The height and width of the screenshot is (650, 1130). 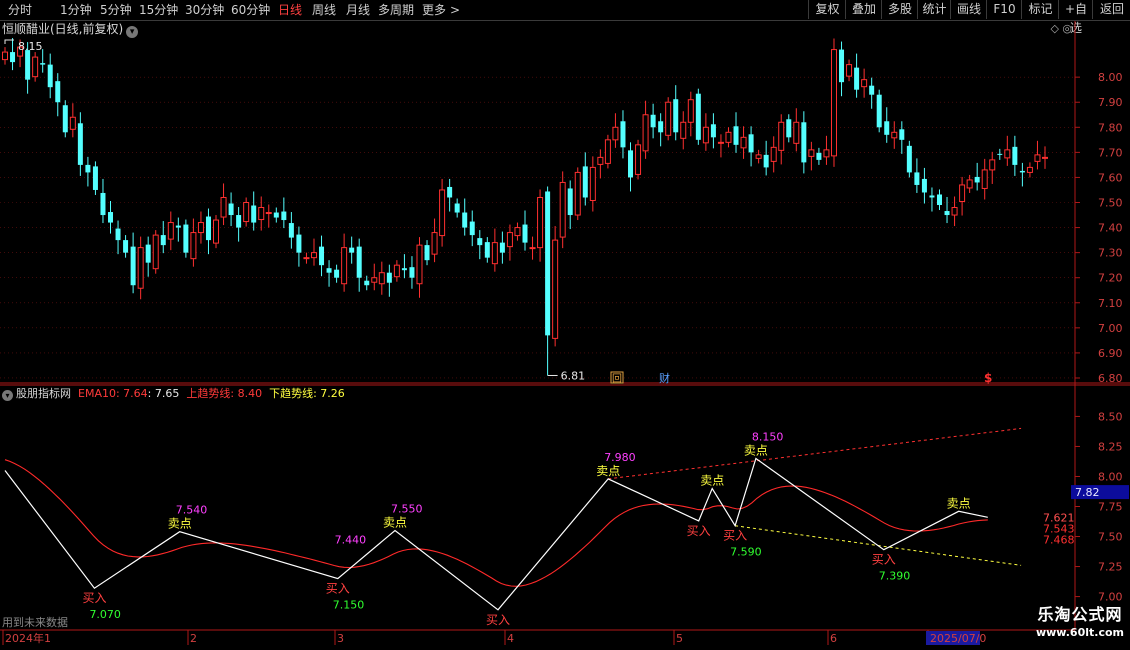 What do you see at coordinates (324, 10) in the screenshot?
I see `period-tab-7: 周线` at bounding box center [324, 10].